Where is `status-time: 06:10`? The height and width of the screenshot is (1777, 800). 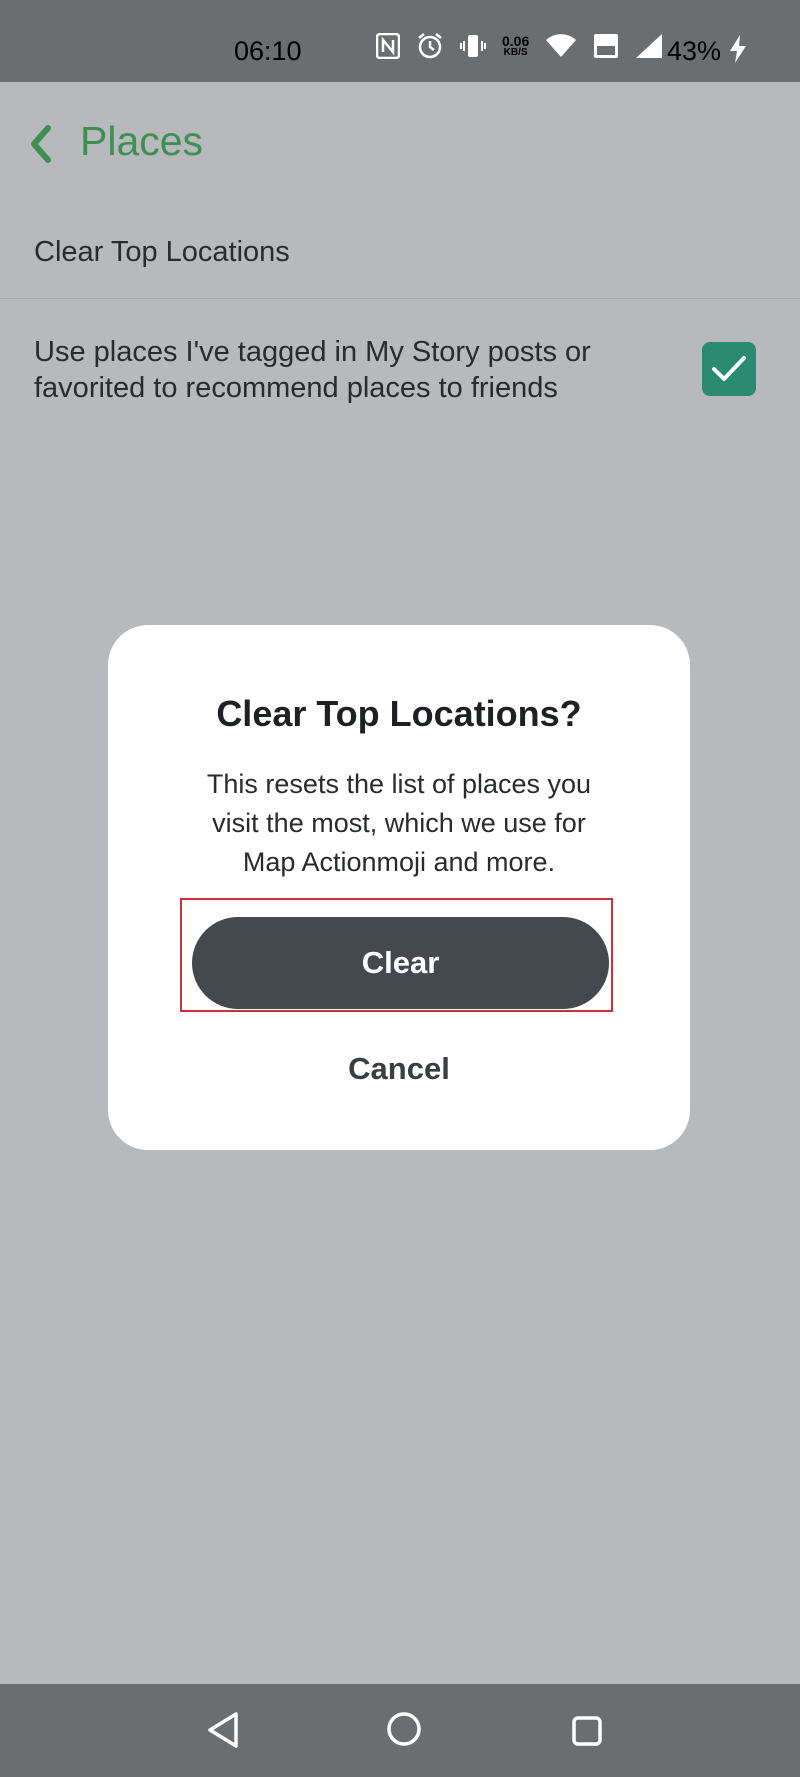
status-time: 06:10 is located at coordinates (268, 51).